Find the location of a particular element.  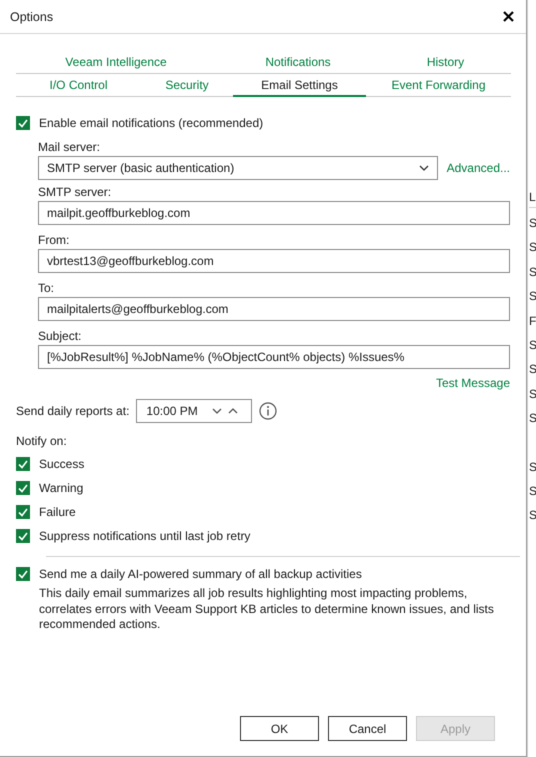

close-icon is located at coordinates (508, 16).